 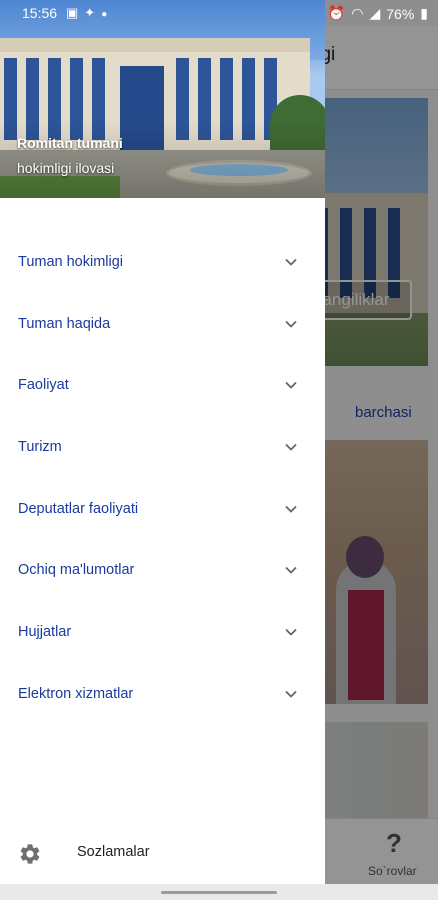 I want to click on menu-item-label: Turizm, so click(x=40, y=446).